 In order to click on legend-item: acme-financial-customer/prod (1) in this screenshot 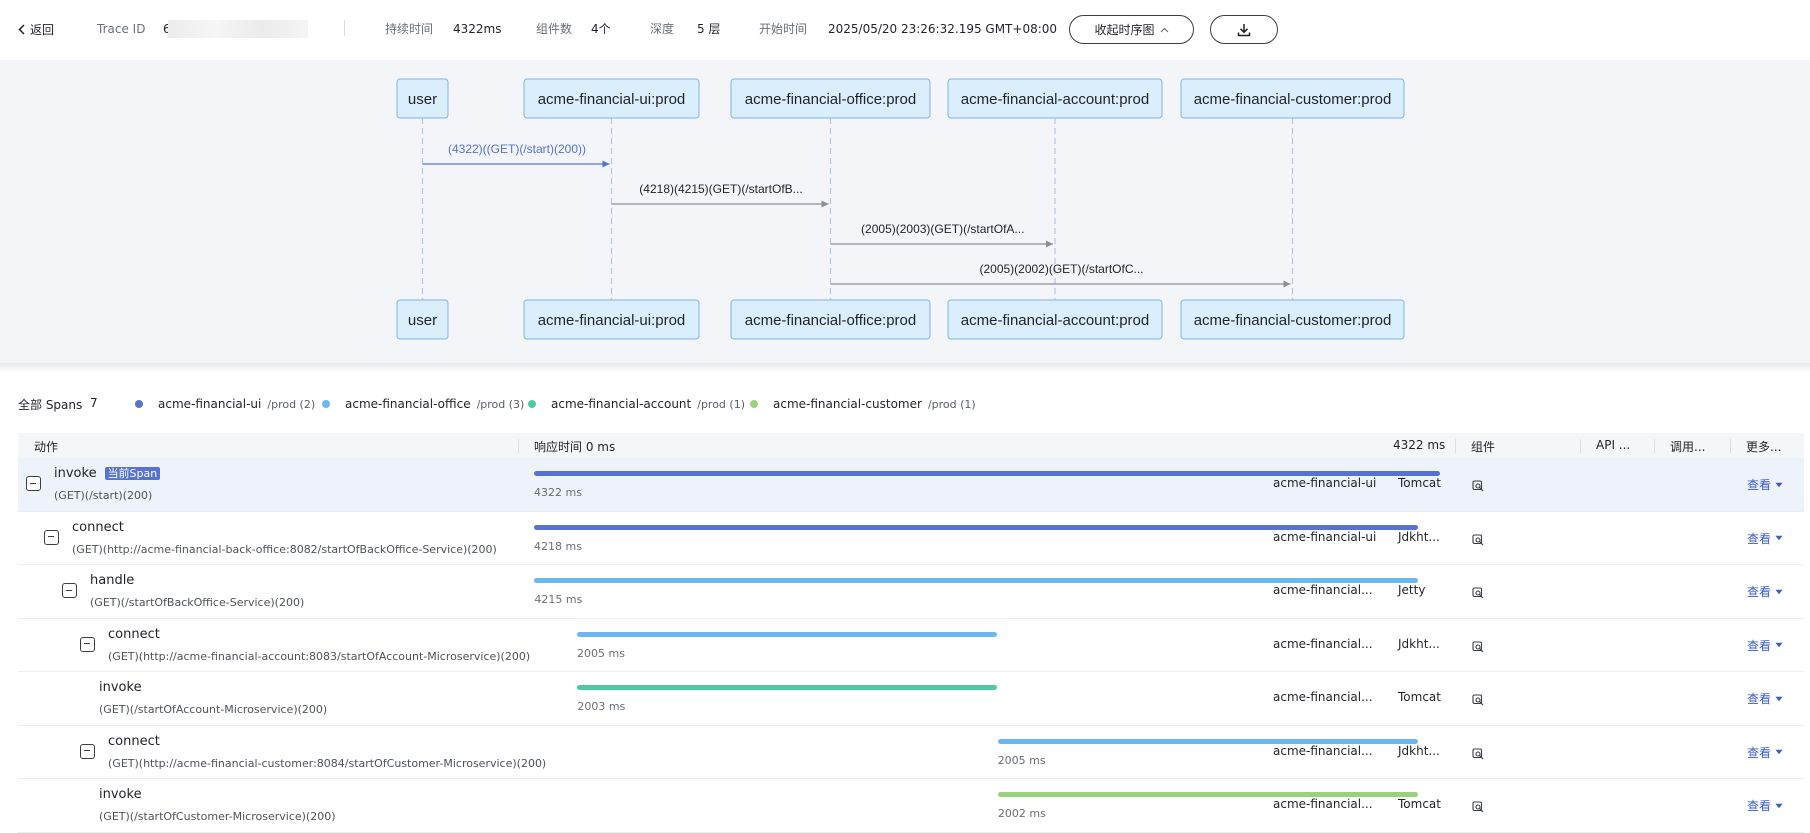, I will do `click(863, 404)`.